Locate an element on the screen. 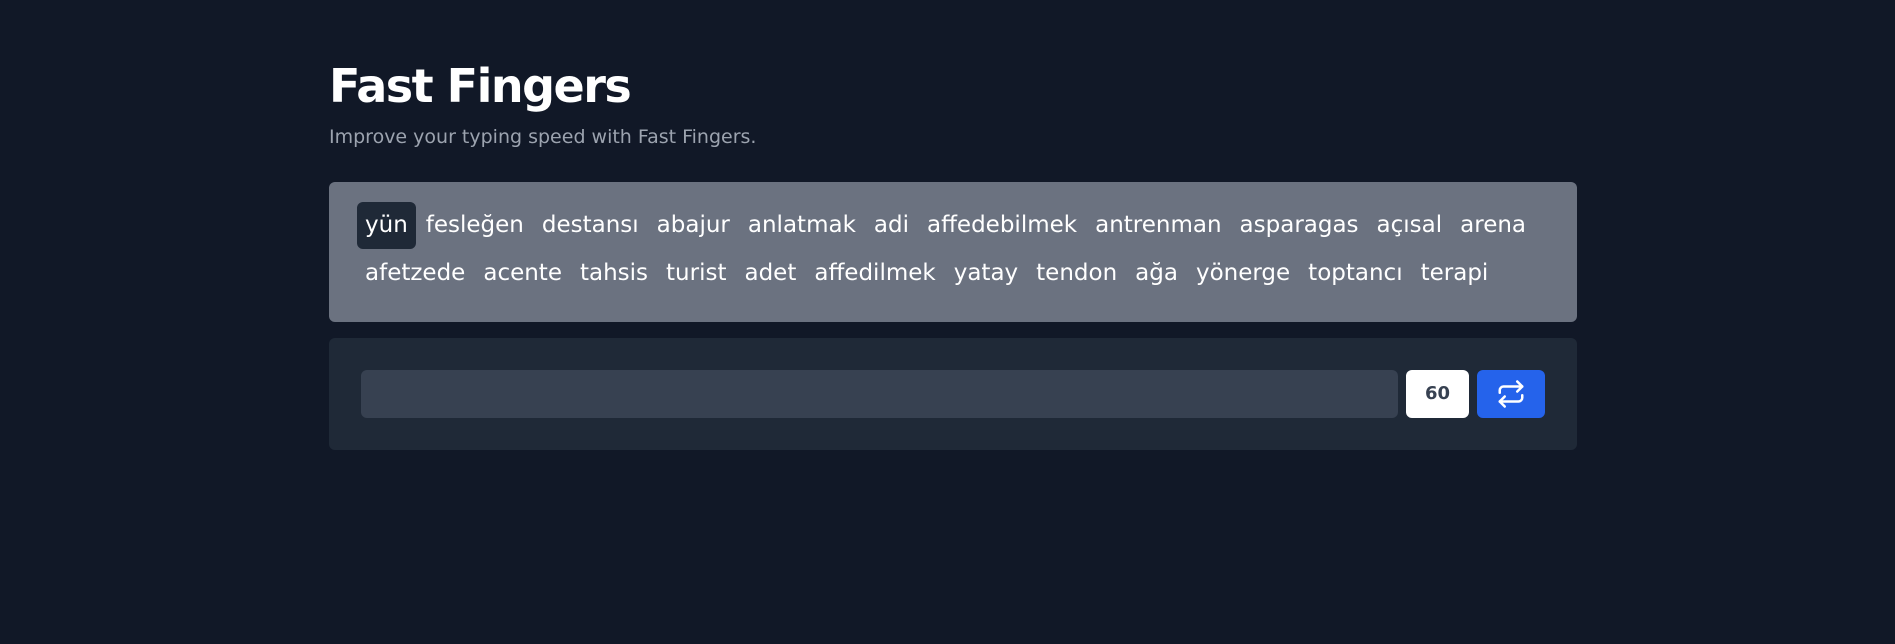  word: antrenman is located at coordinates (1158, 225).